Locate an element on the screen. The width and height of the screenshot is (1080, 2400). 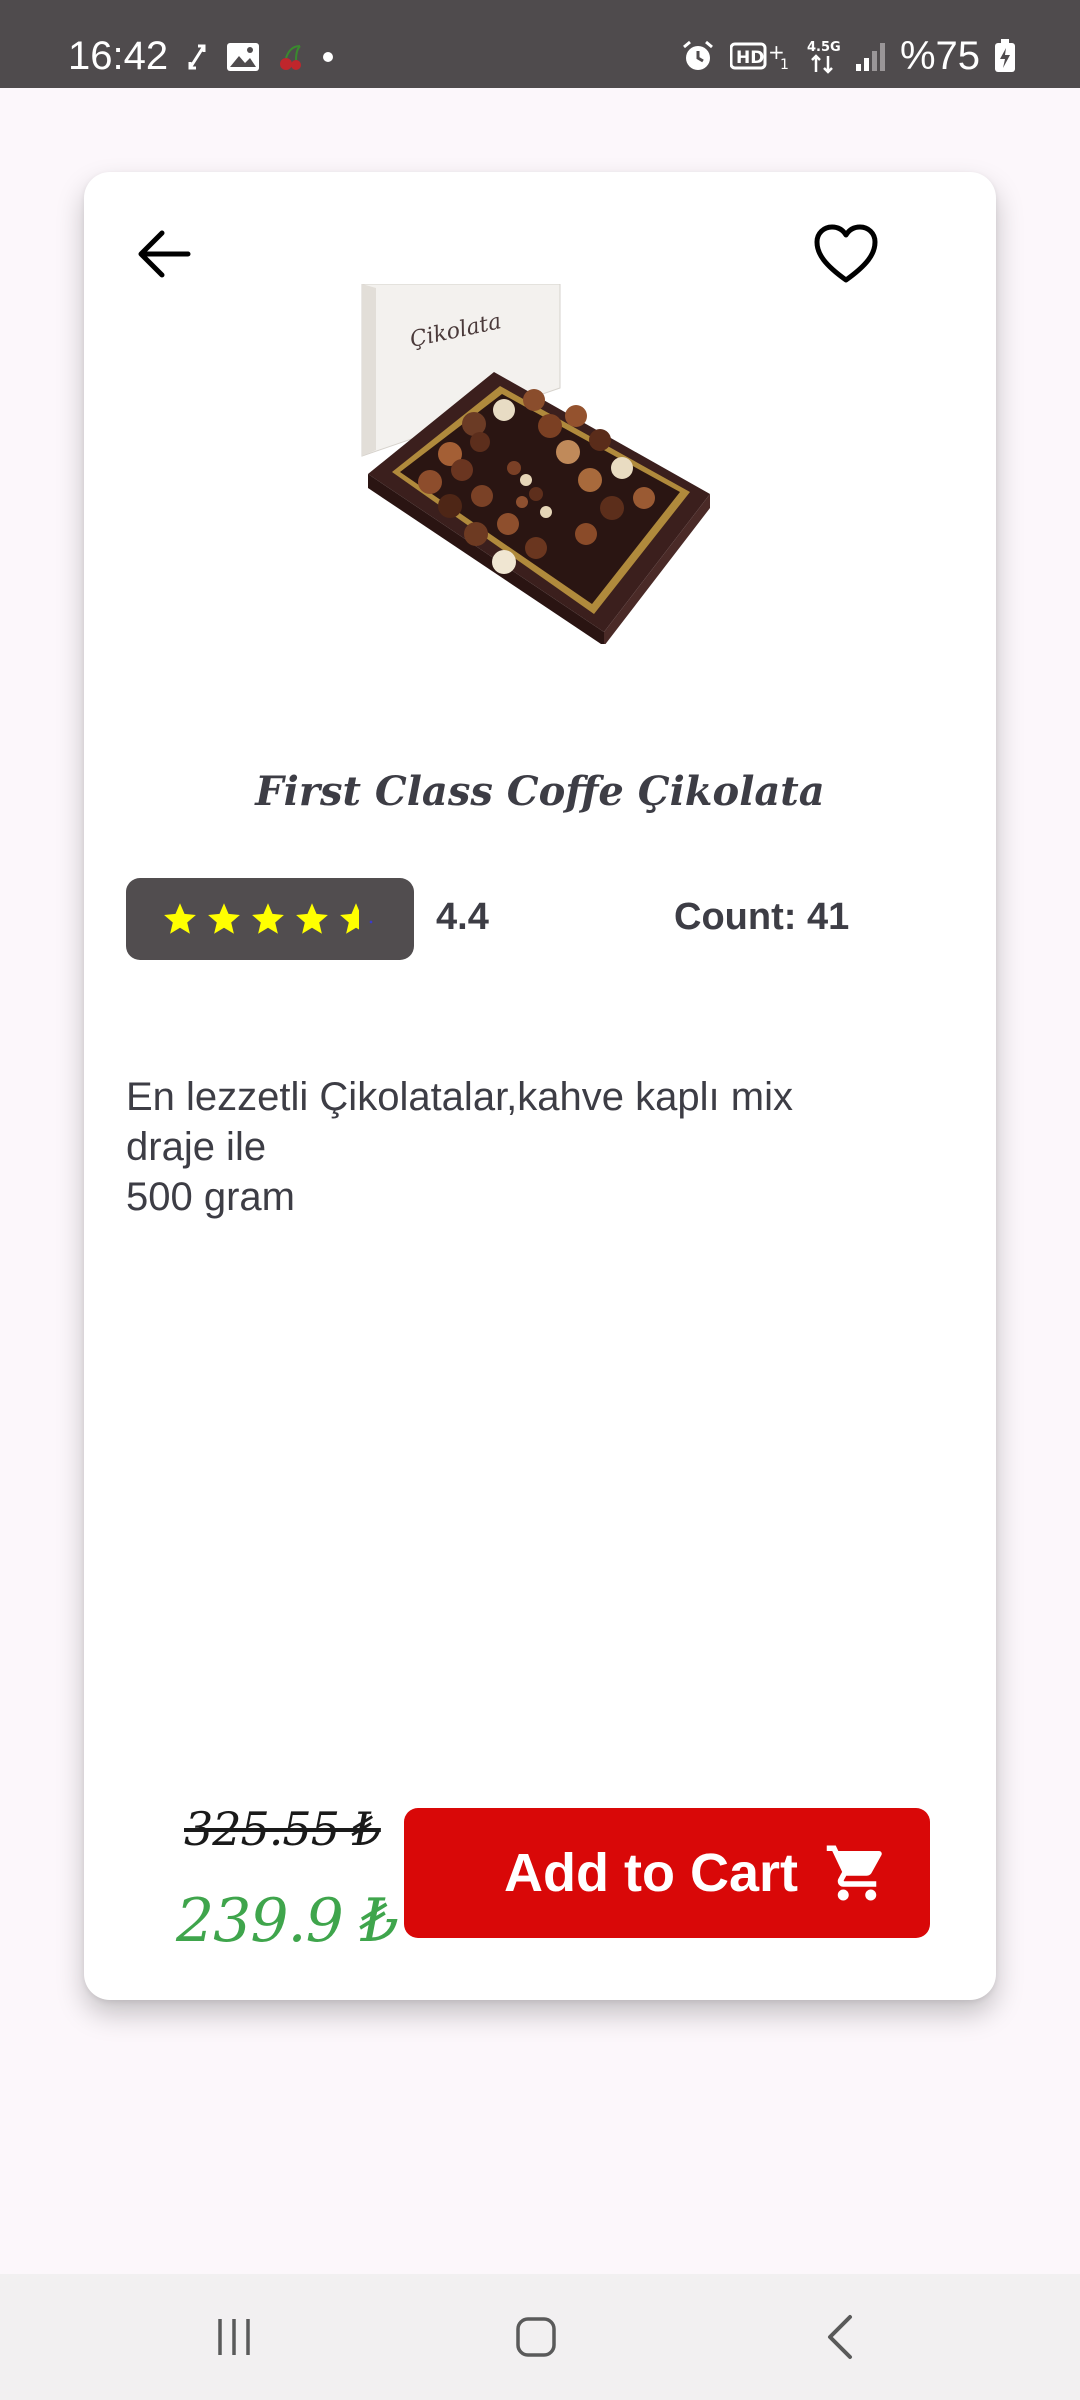
recent-apps-icon is located at coordinates (234, 2337).